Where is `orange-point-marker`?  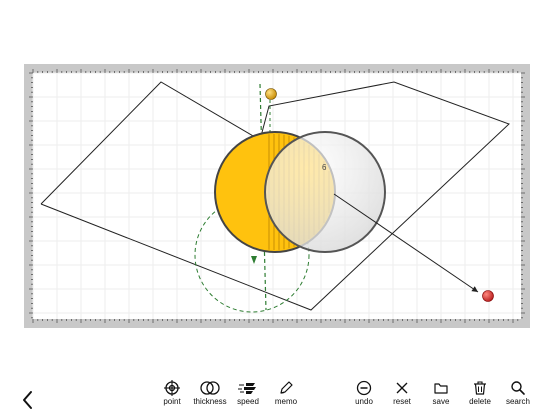 orange-point-marker is located at coordinates (271, 94).